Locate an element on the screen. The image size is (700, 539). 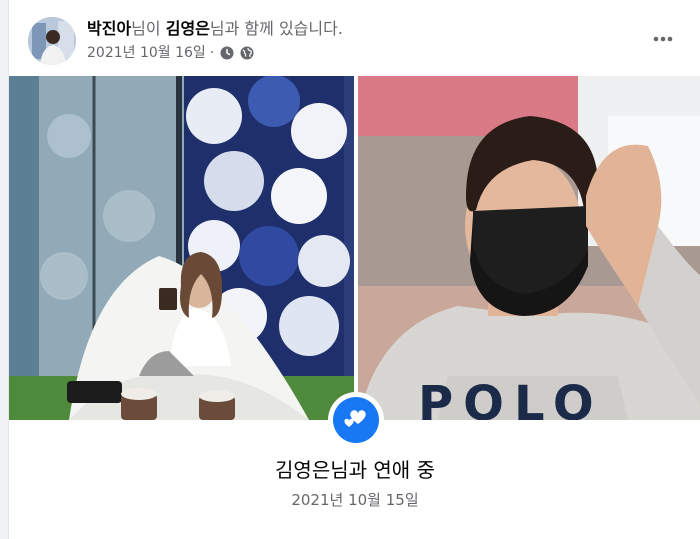
clock-icon is located at coordinates (227, 53).